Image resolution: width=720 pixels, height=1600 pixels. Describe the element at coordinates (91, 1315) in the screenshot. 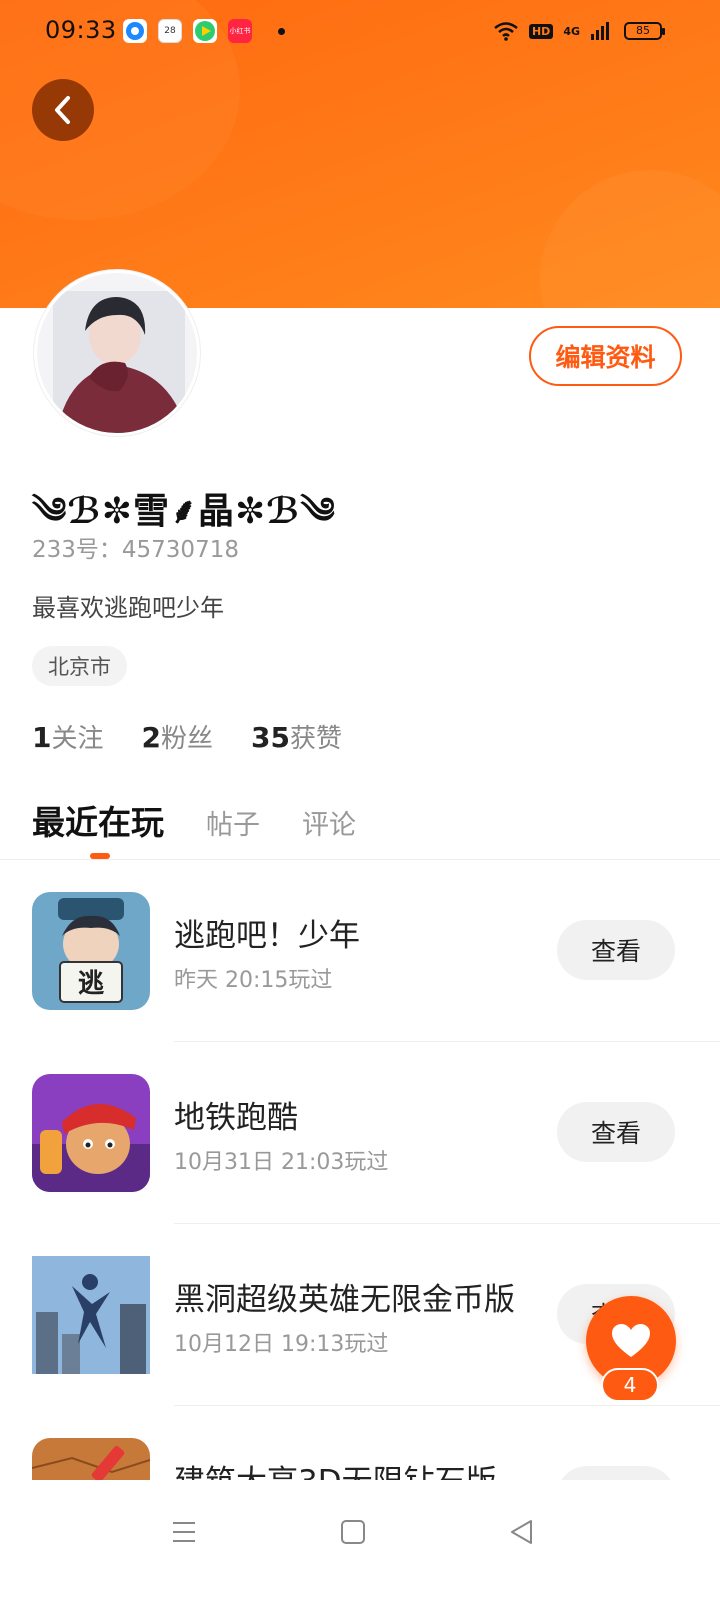

I see `superhero-game-icon` at that location.